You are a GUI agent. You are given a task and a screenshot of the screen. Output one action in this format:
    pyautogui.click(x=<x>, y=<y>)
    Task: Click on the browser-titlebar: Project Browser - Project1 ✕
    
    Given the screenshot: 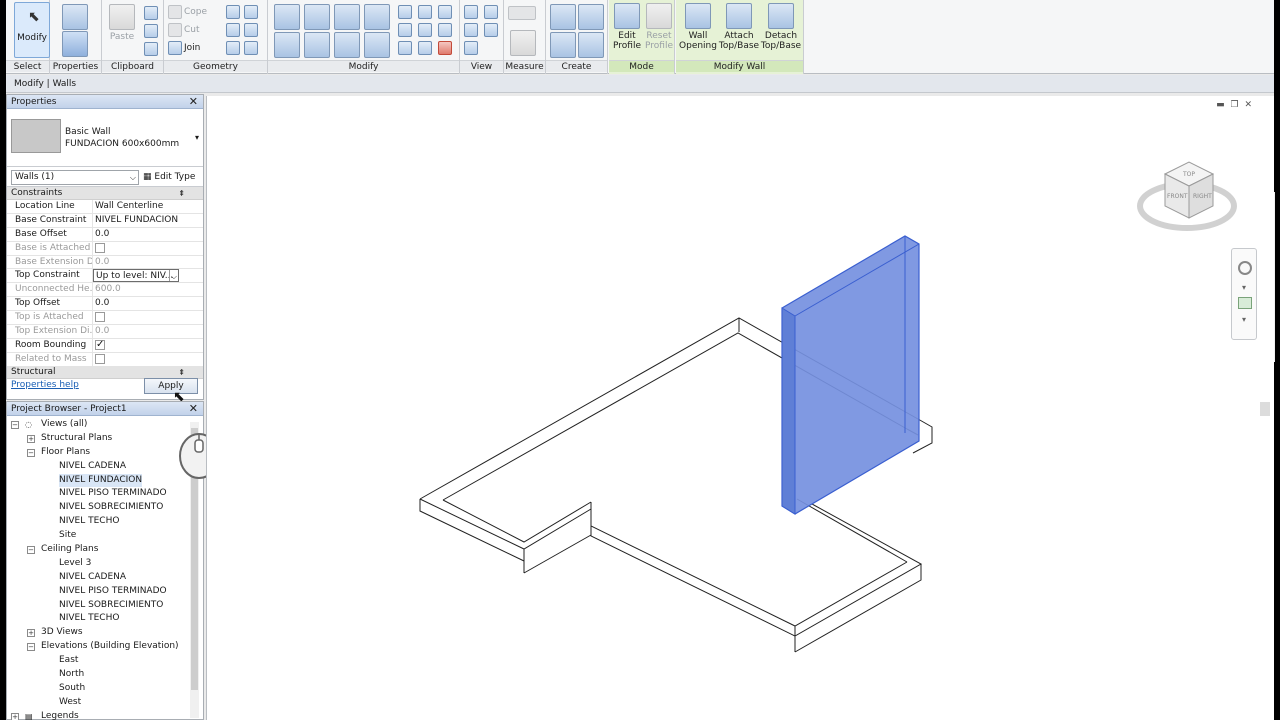 What is the action you would take?
    pyautogui.click(x=105, y=409)
    